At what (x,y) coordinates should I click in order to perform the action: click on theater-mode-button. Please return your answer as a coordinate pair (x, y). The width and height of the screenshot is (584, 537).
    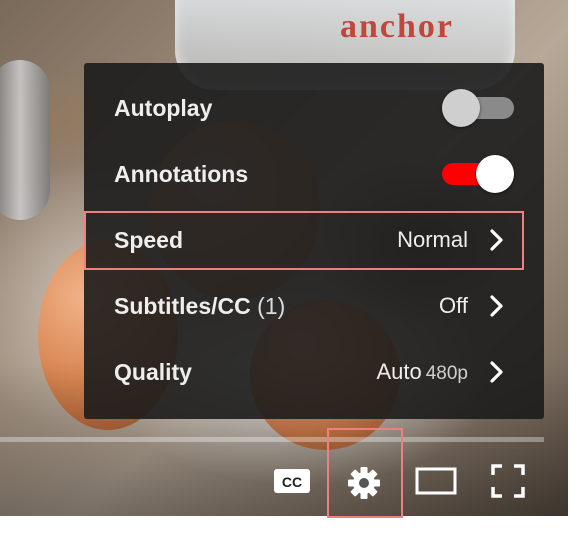
    Looking at the image, I should click on (436, 481).